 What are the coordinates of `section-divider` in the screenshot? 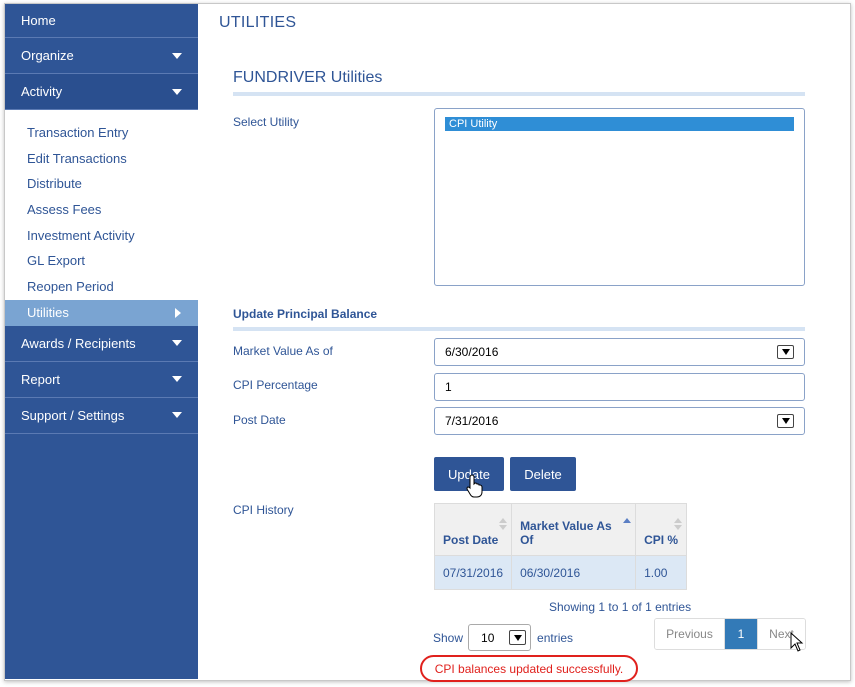 It's located at (519, 94).